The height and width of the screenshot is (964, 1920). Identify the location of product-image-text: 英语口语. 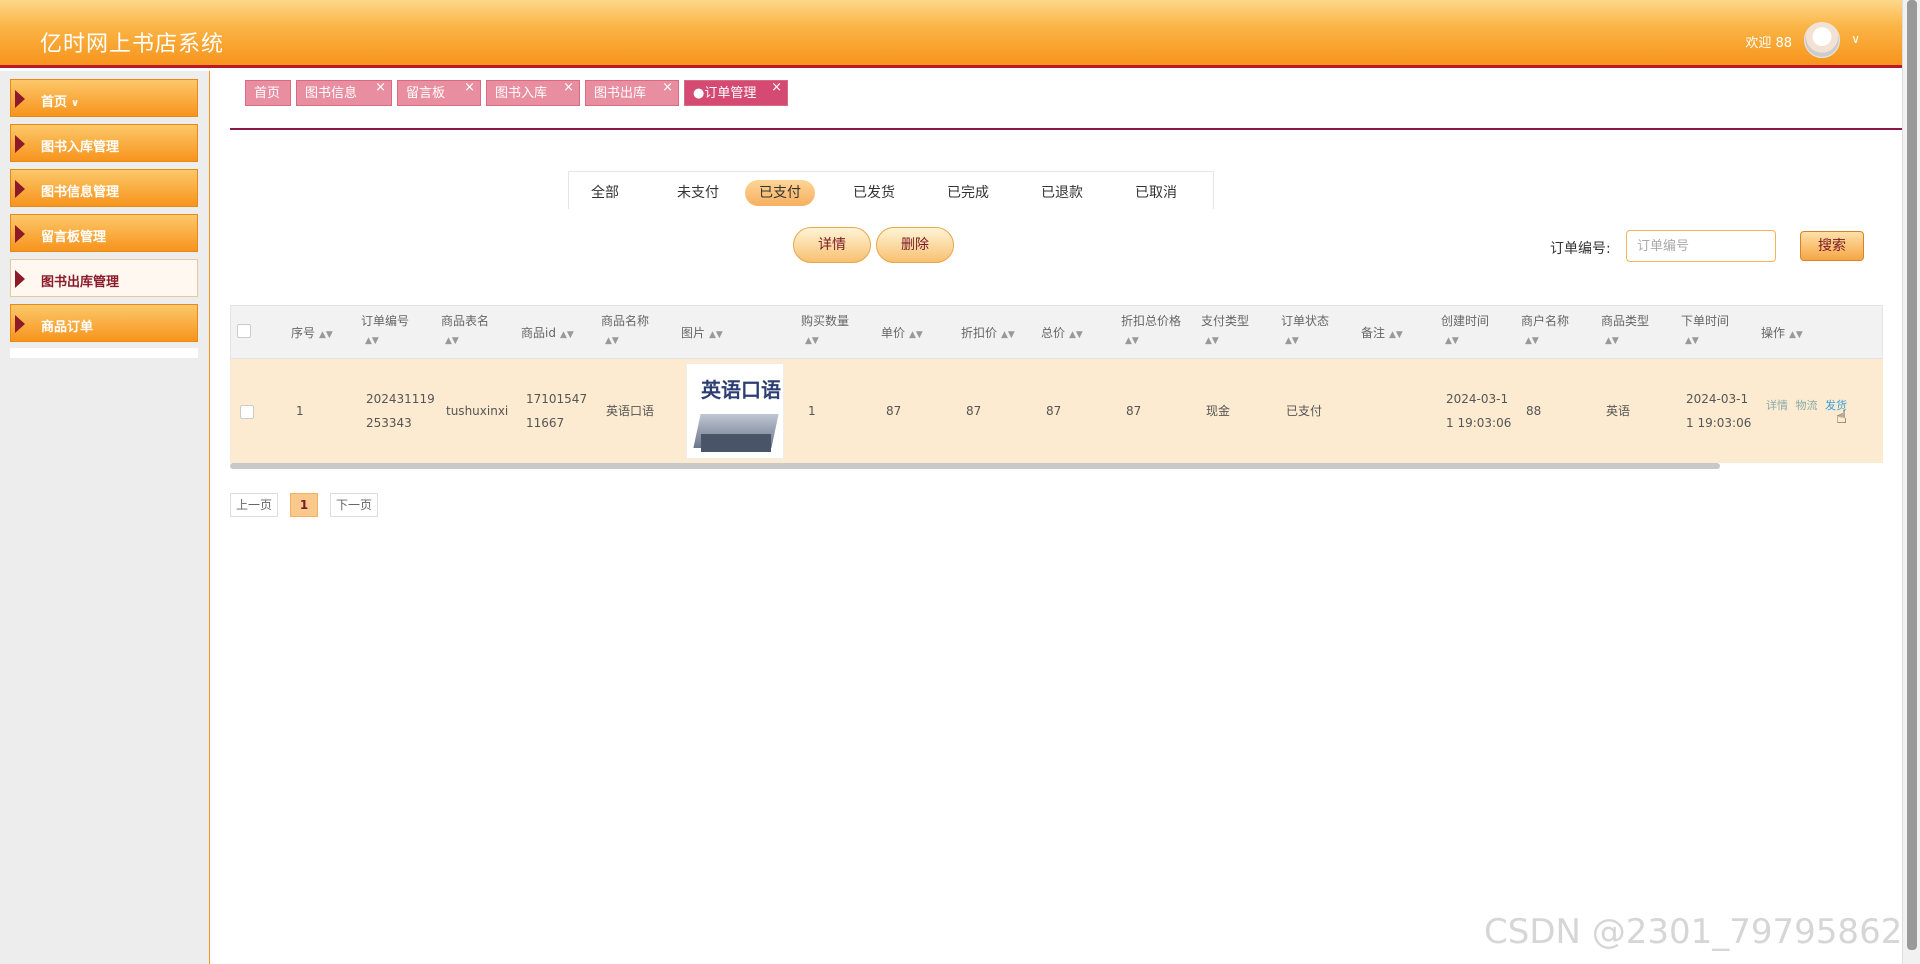
(741, 390).